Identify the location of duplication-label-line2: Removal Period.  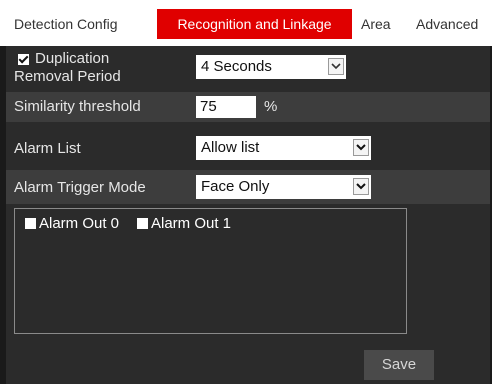
(67, 76).